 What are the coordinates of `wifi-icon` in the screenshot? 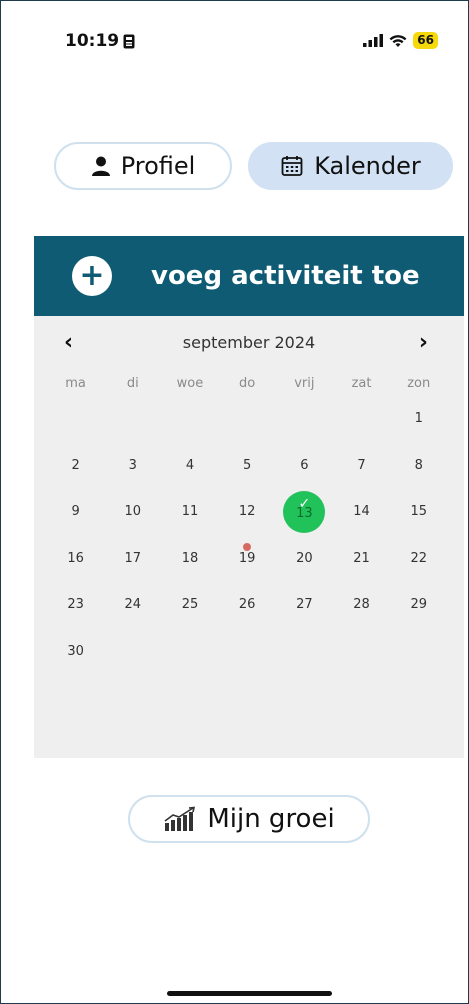 It's located at (398, 40).